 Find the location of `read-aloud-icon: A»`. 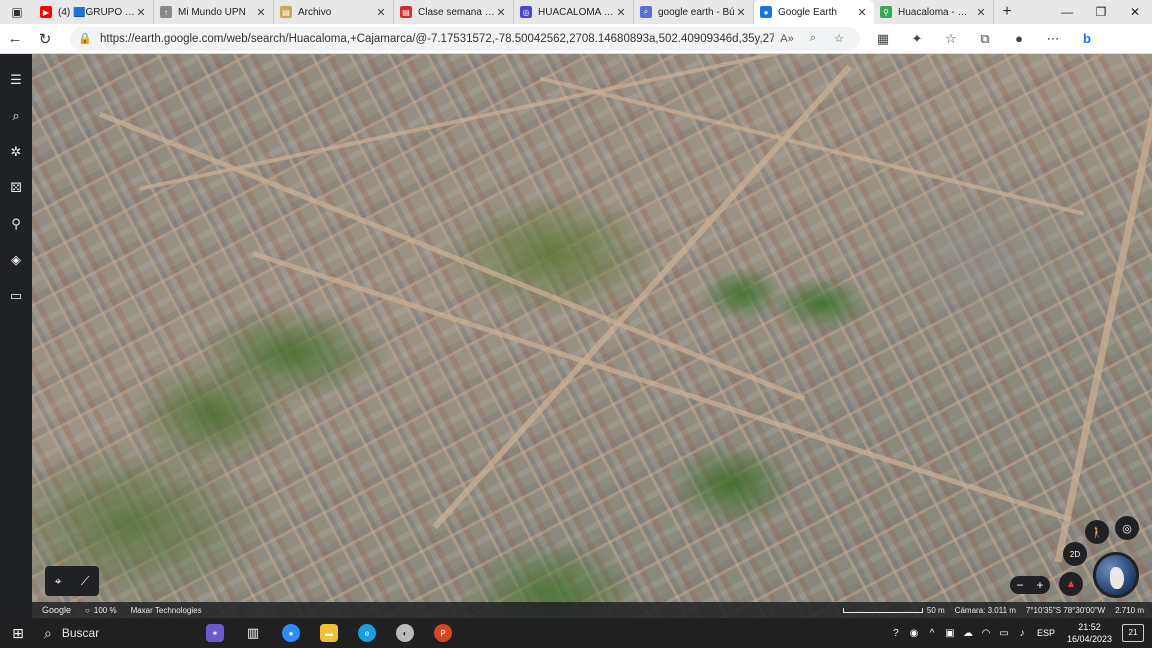

read-aloud-icon: A» is located at coordinates (787, 39).